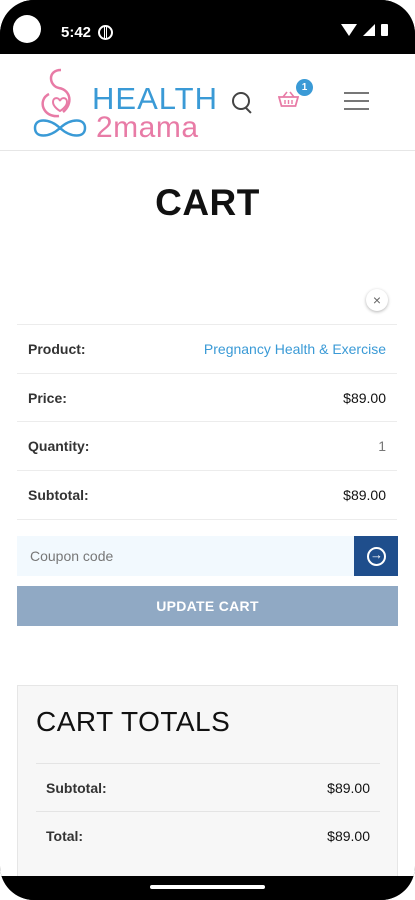  Describe the element at coordinates (295, 349) in the screenshot. I see `product-link: Pregnancy Health & Exercise` at that location.